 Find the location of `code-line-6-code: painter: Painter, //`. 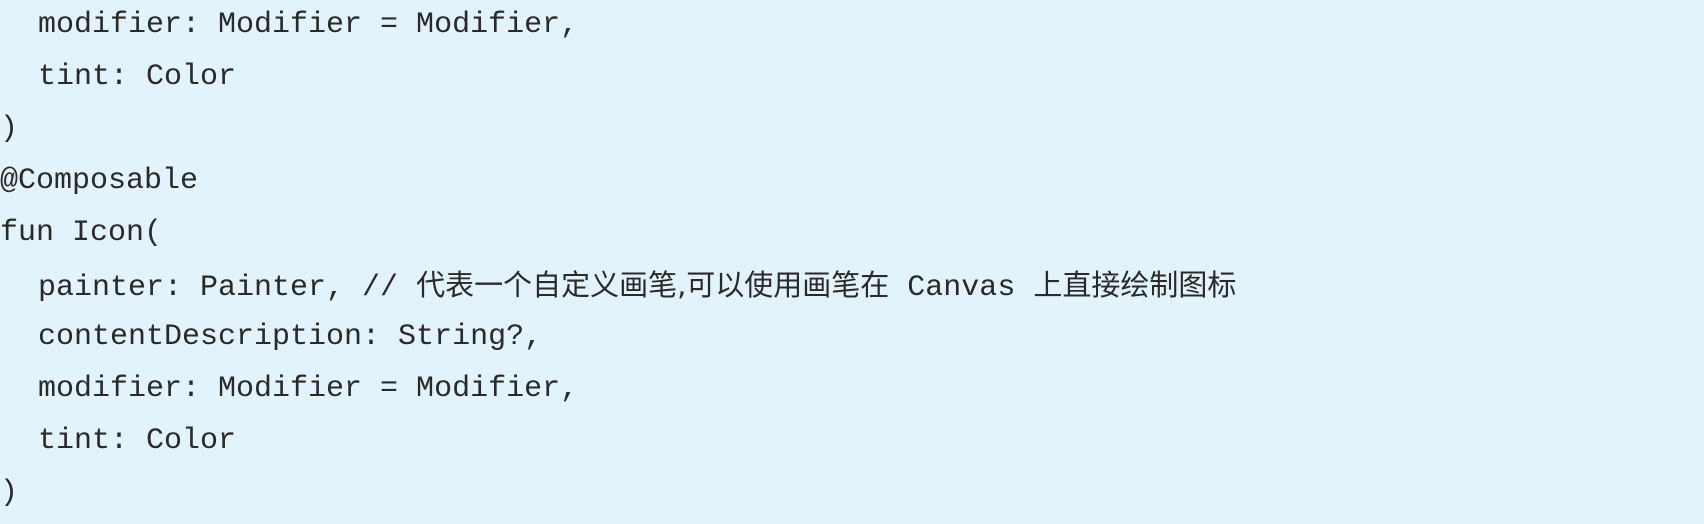

code-line-6-code: painter: Painter, // is located at coordinates (227, 288).